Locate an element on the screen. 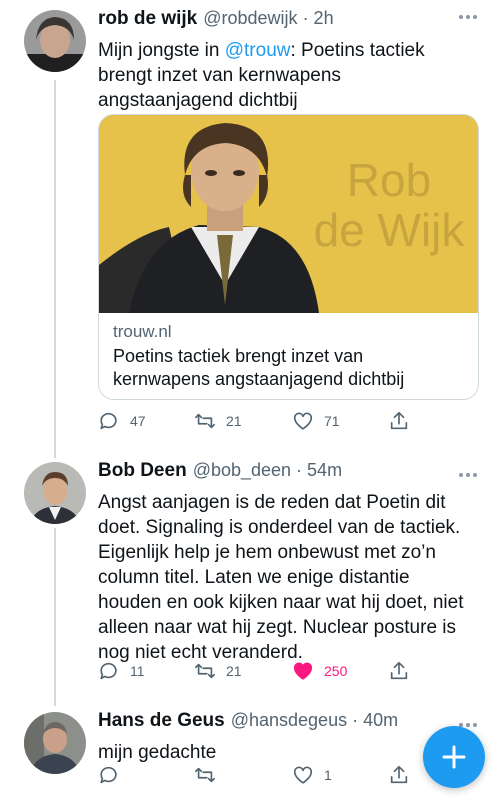 Image resolution: width=493 pixels, height=800 pixels. like-button: 1 is located at coordinates (312, 775).